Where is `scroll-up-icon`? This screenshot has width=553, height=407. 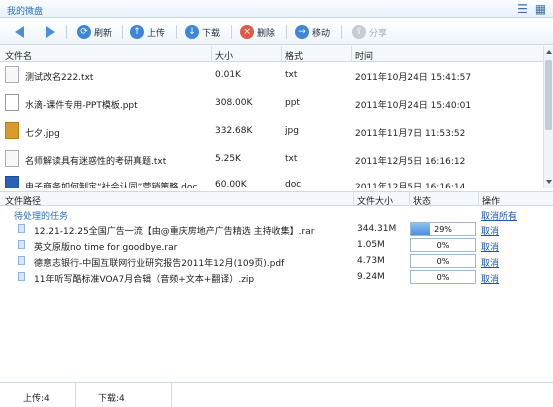
scroll-up-icon is located at coordinates (549, 52).